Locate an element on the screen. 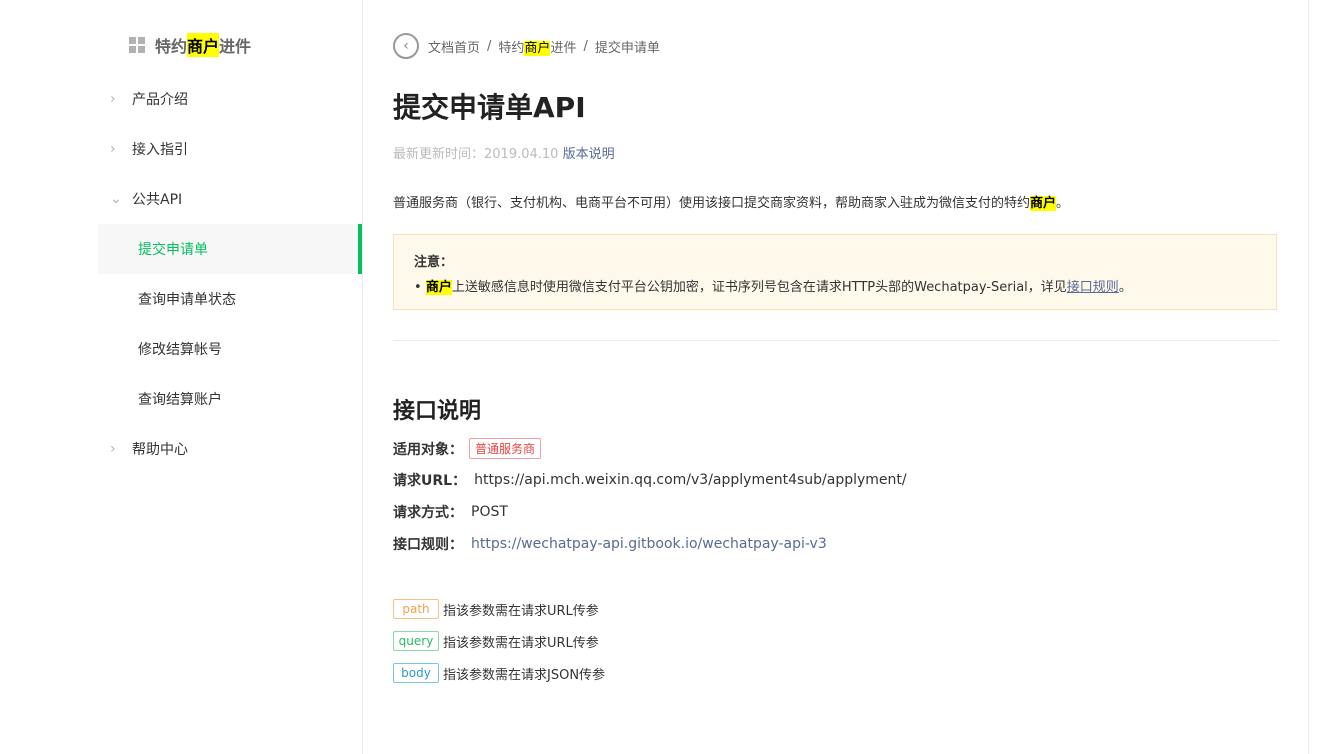 The image size is (1341, 754). sidebar-item-public-api: ⌄ 公共API is located at coordinates (230, 199).